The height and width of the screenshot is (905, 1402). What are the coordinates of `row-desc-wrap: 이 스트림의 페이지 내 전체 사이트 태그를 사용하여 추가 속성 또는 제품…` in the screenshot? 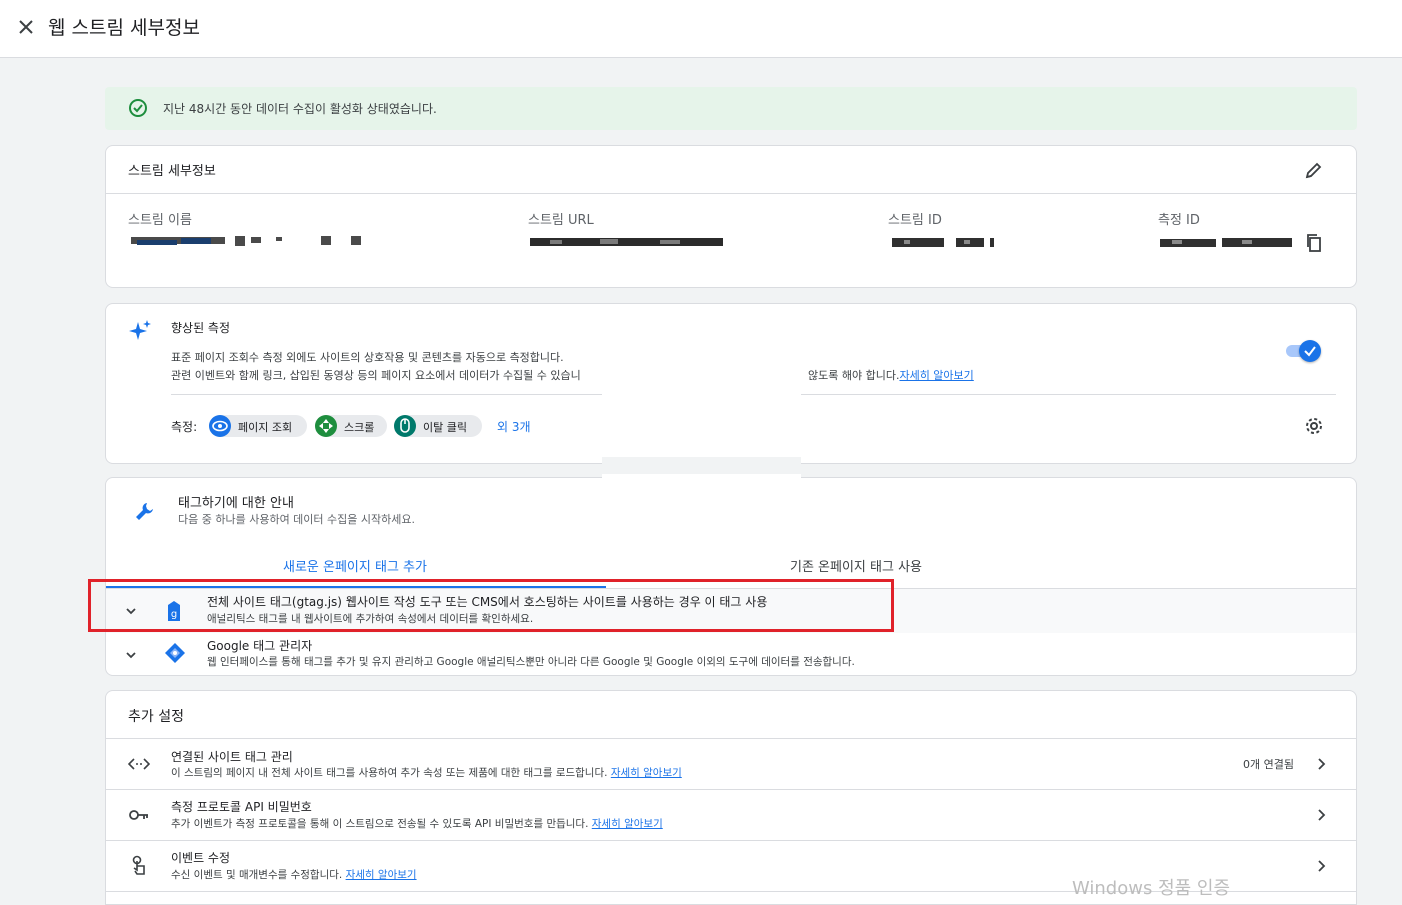 It's located at (426, 772).